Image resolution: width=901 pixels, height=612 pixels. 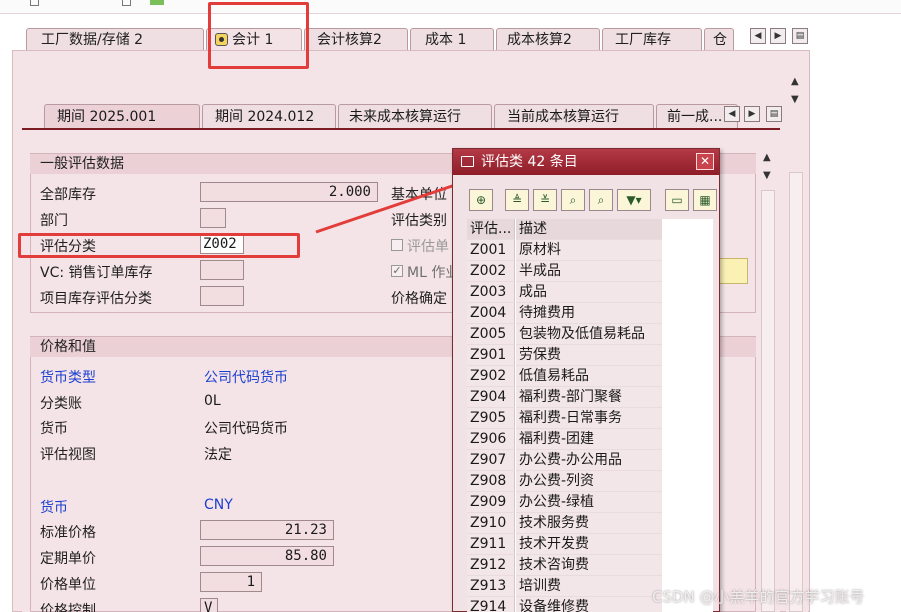 What do you see at coordinates (590, 355) in the screenshot?
I see `list-item: Z901 劳保费` at bounding box center [590, 355].